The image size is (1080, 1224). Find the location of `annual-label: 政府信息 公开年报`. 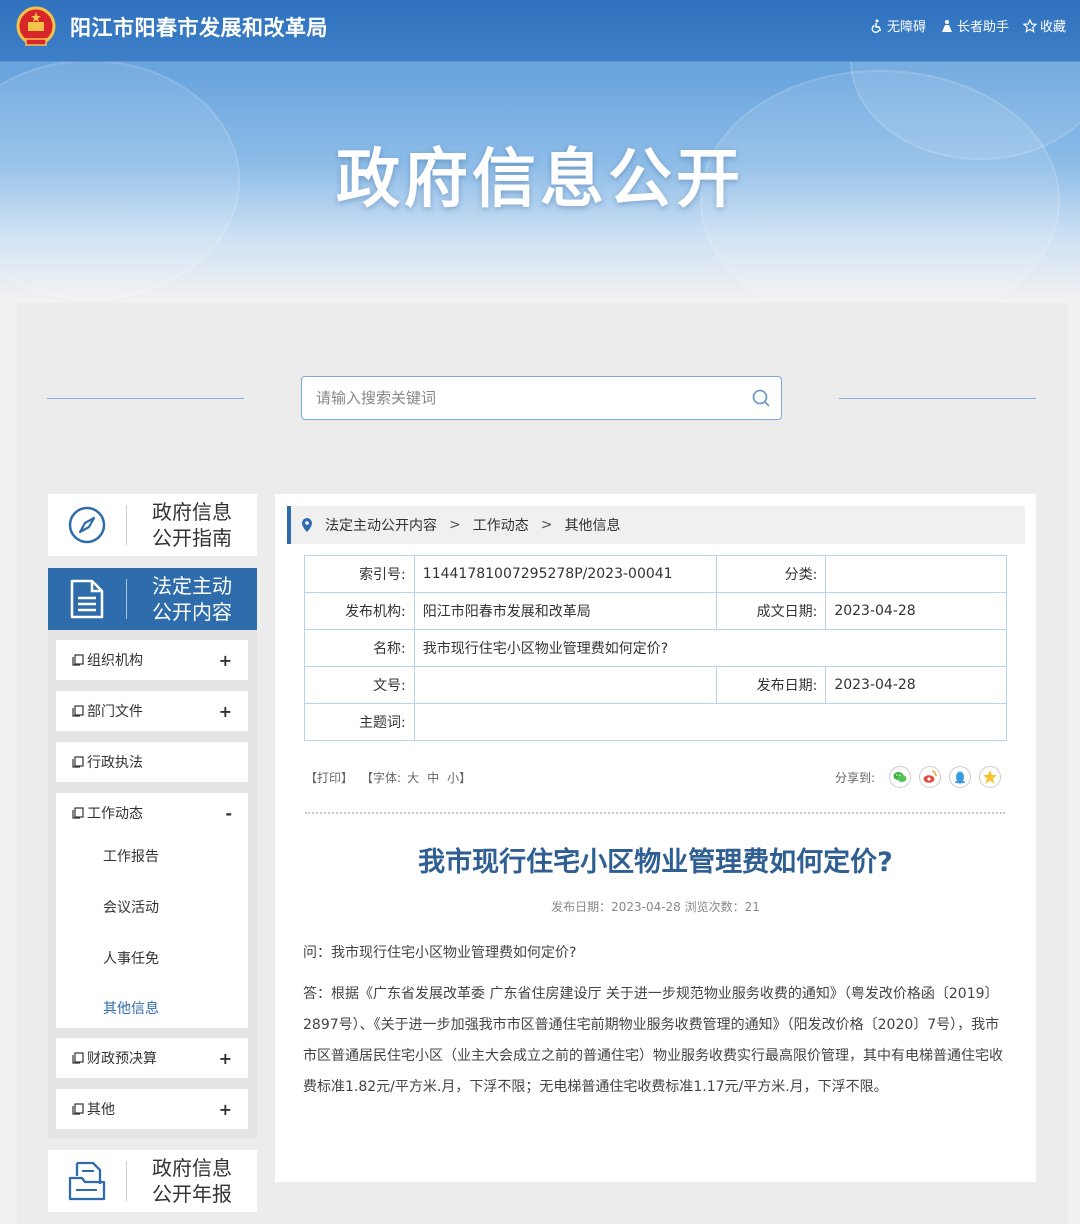

annual-label: 政府信息 公开年报 is located at coordinates (192, 1181).